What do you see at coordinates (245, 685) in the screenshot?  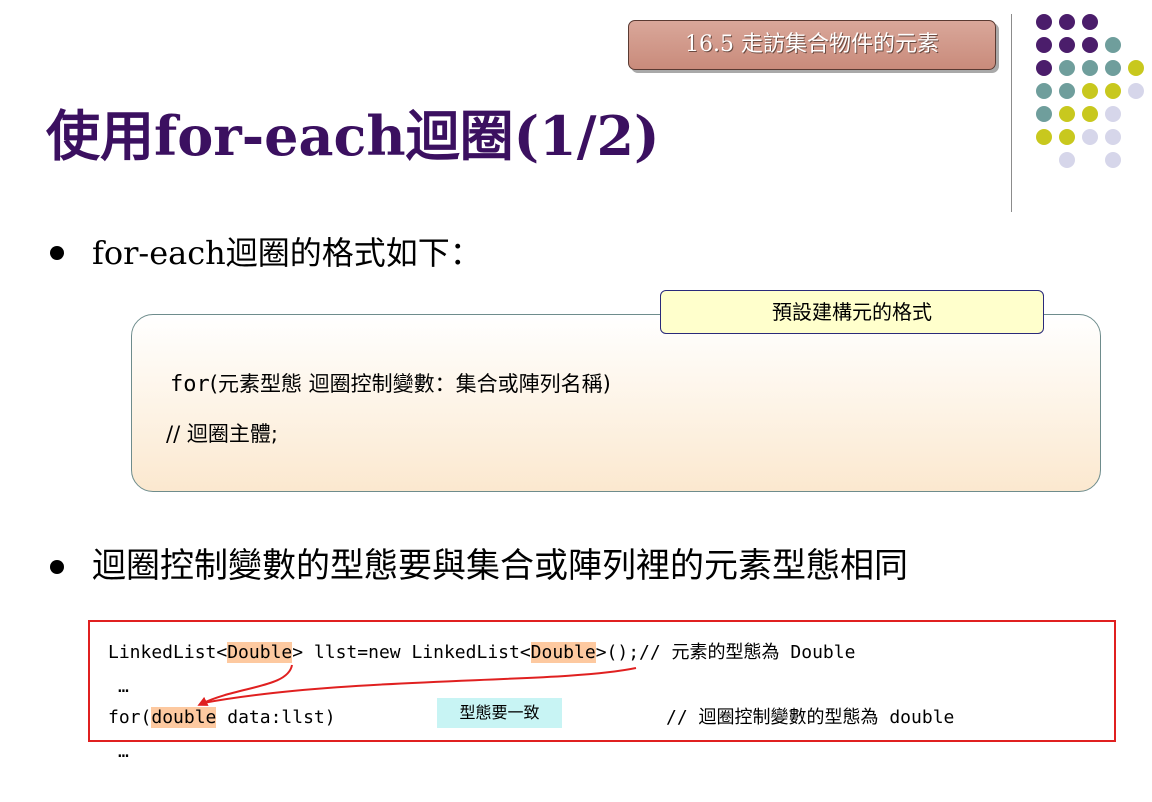 I see `arrow-from-first-double` at bounding box center [245, 685].